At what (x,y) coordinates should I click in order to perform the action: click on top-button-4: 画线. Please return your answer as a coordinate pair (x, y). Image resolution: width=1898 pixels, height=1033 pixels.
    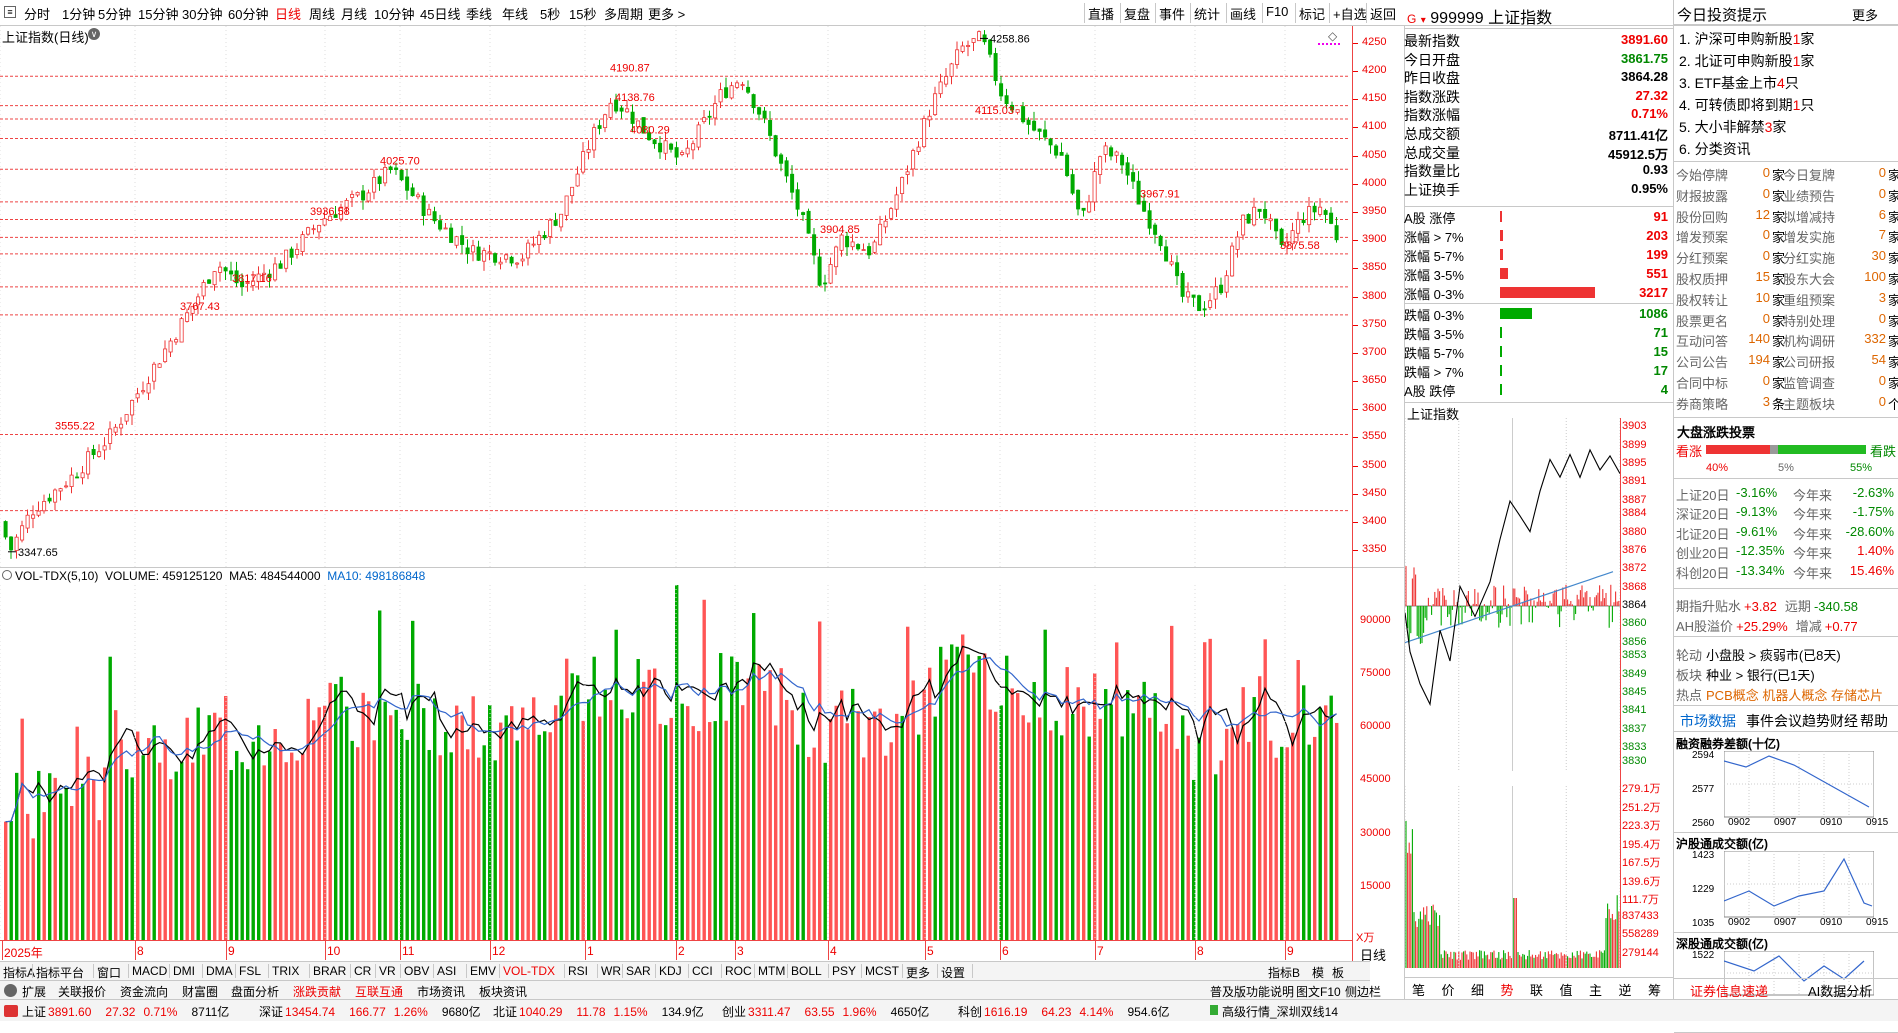
    Looking at the image, I should click on (1243, 13).